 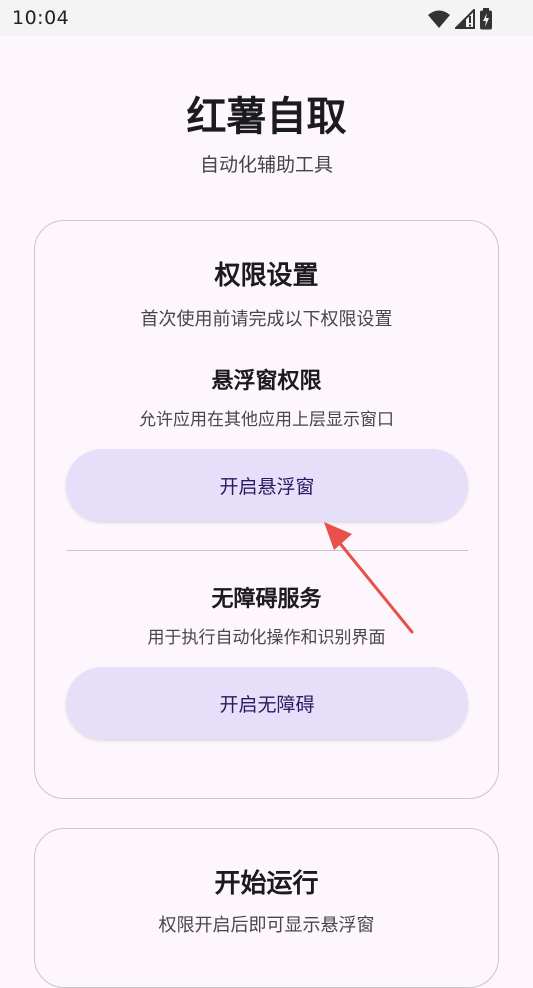 What do you see at coordinates (267, 485) in the screenshot?
I see `enable-overlay-button: 开启悬浮窗` at bounding box center [267, 485].